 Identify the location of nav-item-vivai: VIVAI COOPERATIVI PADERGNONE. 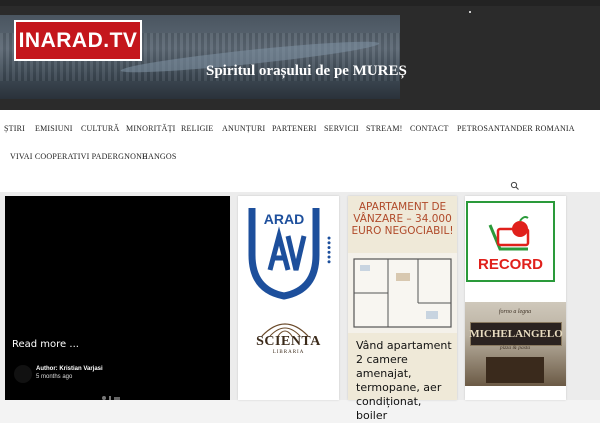
(78, 156).